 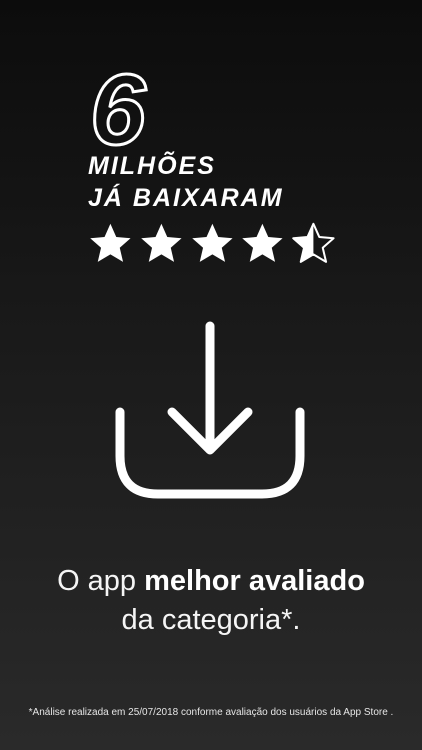 I want to click on six-million-numeral: 6, so click(x=119, y=110).